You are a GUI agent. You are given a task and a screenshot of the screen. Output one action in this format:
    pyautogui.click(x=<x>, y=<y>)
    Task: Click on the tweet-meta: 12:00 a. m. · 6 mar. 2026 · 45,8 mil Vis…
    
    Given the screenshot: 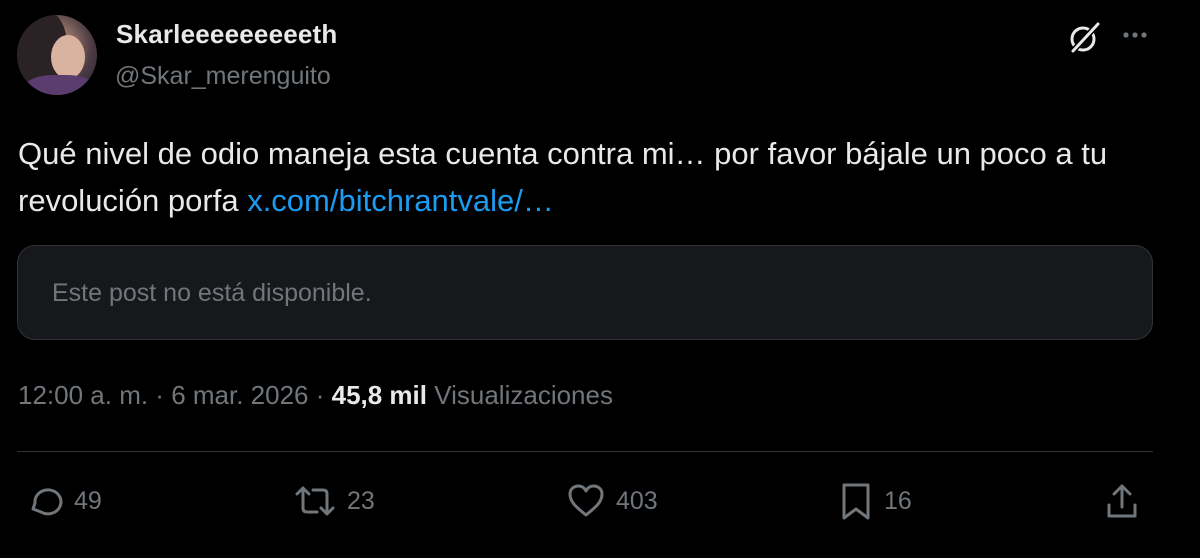 What is the action you would take?
    pyautogui.click(x=315, y=395)
    